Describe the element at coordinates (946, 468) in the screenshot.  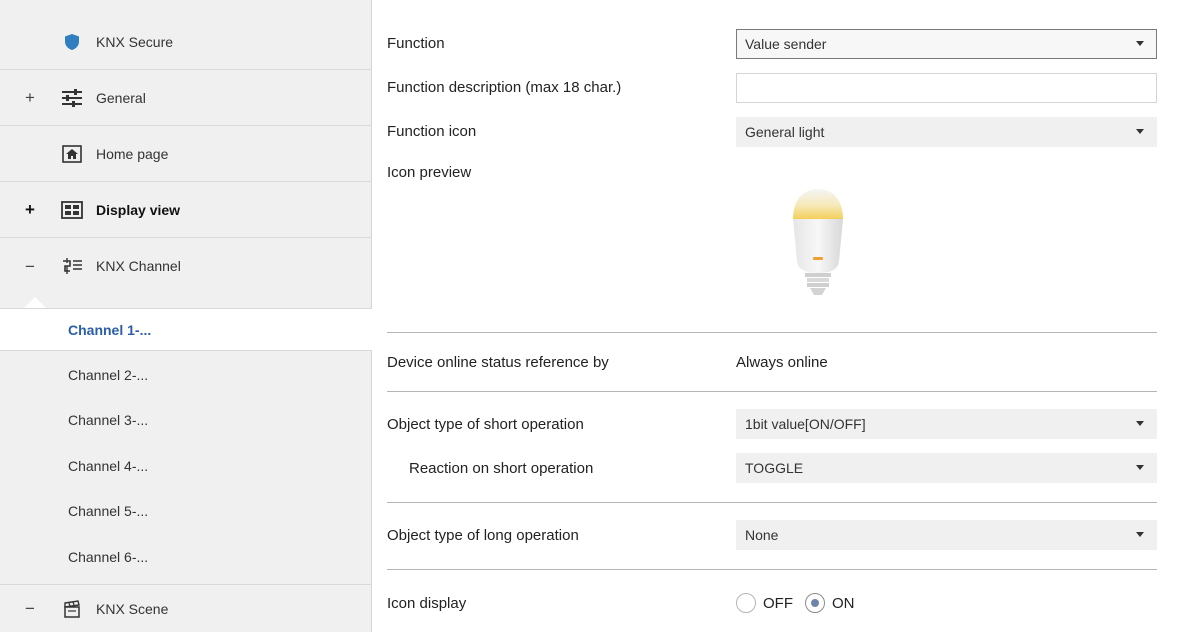
I see `short-operation-reaction-dropdown: TOGGLE` at that location.